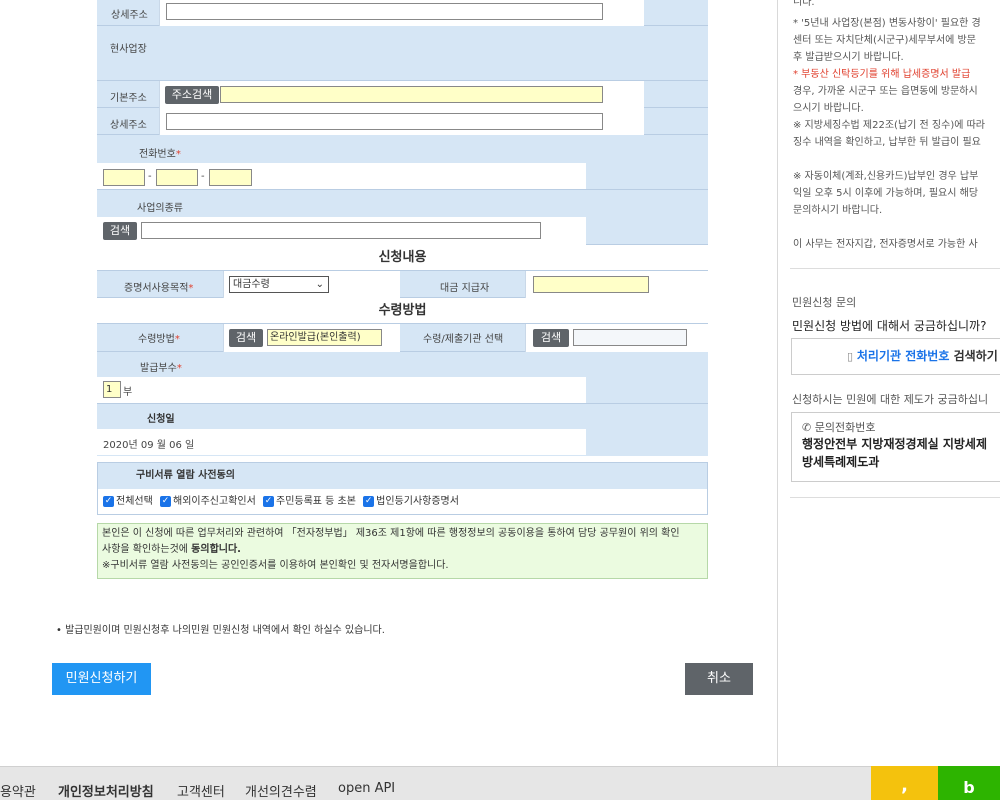 This screenshot has height=800, width=1000. I want to click on consent-resident-registration: ✓ 주민등록표 등 초본, so click(309, 501).